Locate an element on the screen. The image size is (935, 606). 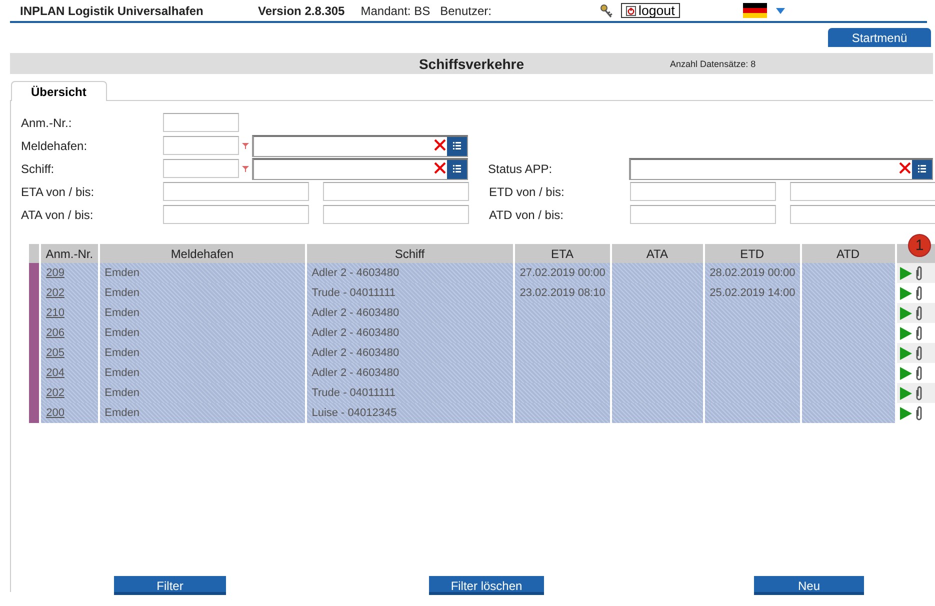
annotation-badge: 1 is located at coordinates (919, 245).